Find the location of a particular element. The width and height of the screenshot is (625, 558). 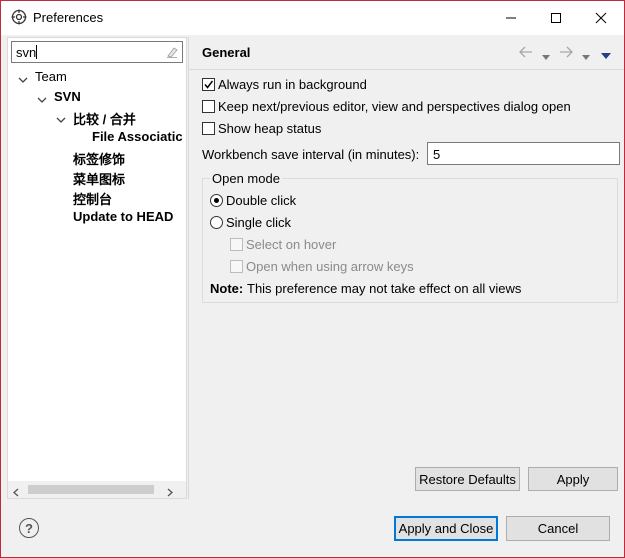

forward-menu-icon is located at coordinates (586, 56).